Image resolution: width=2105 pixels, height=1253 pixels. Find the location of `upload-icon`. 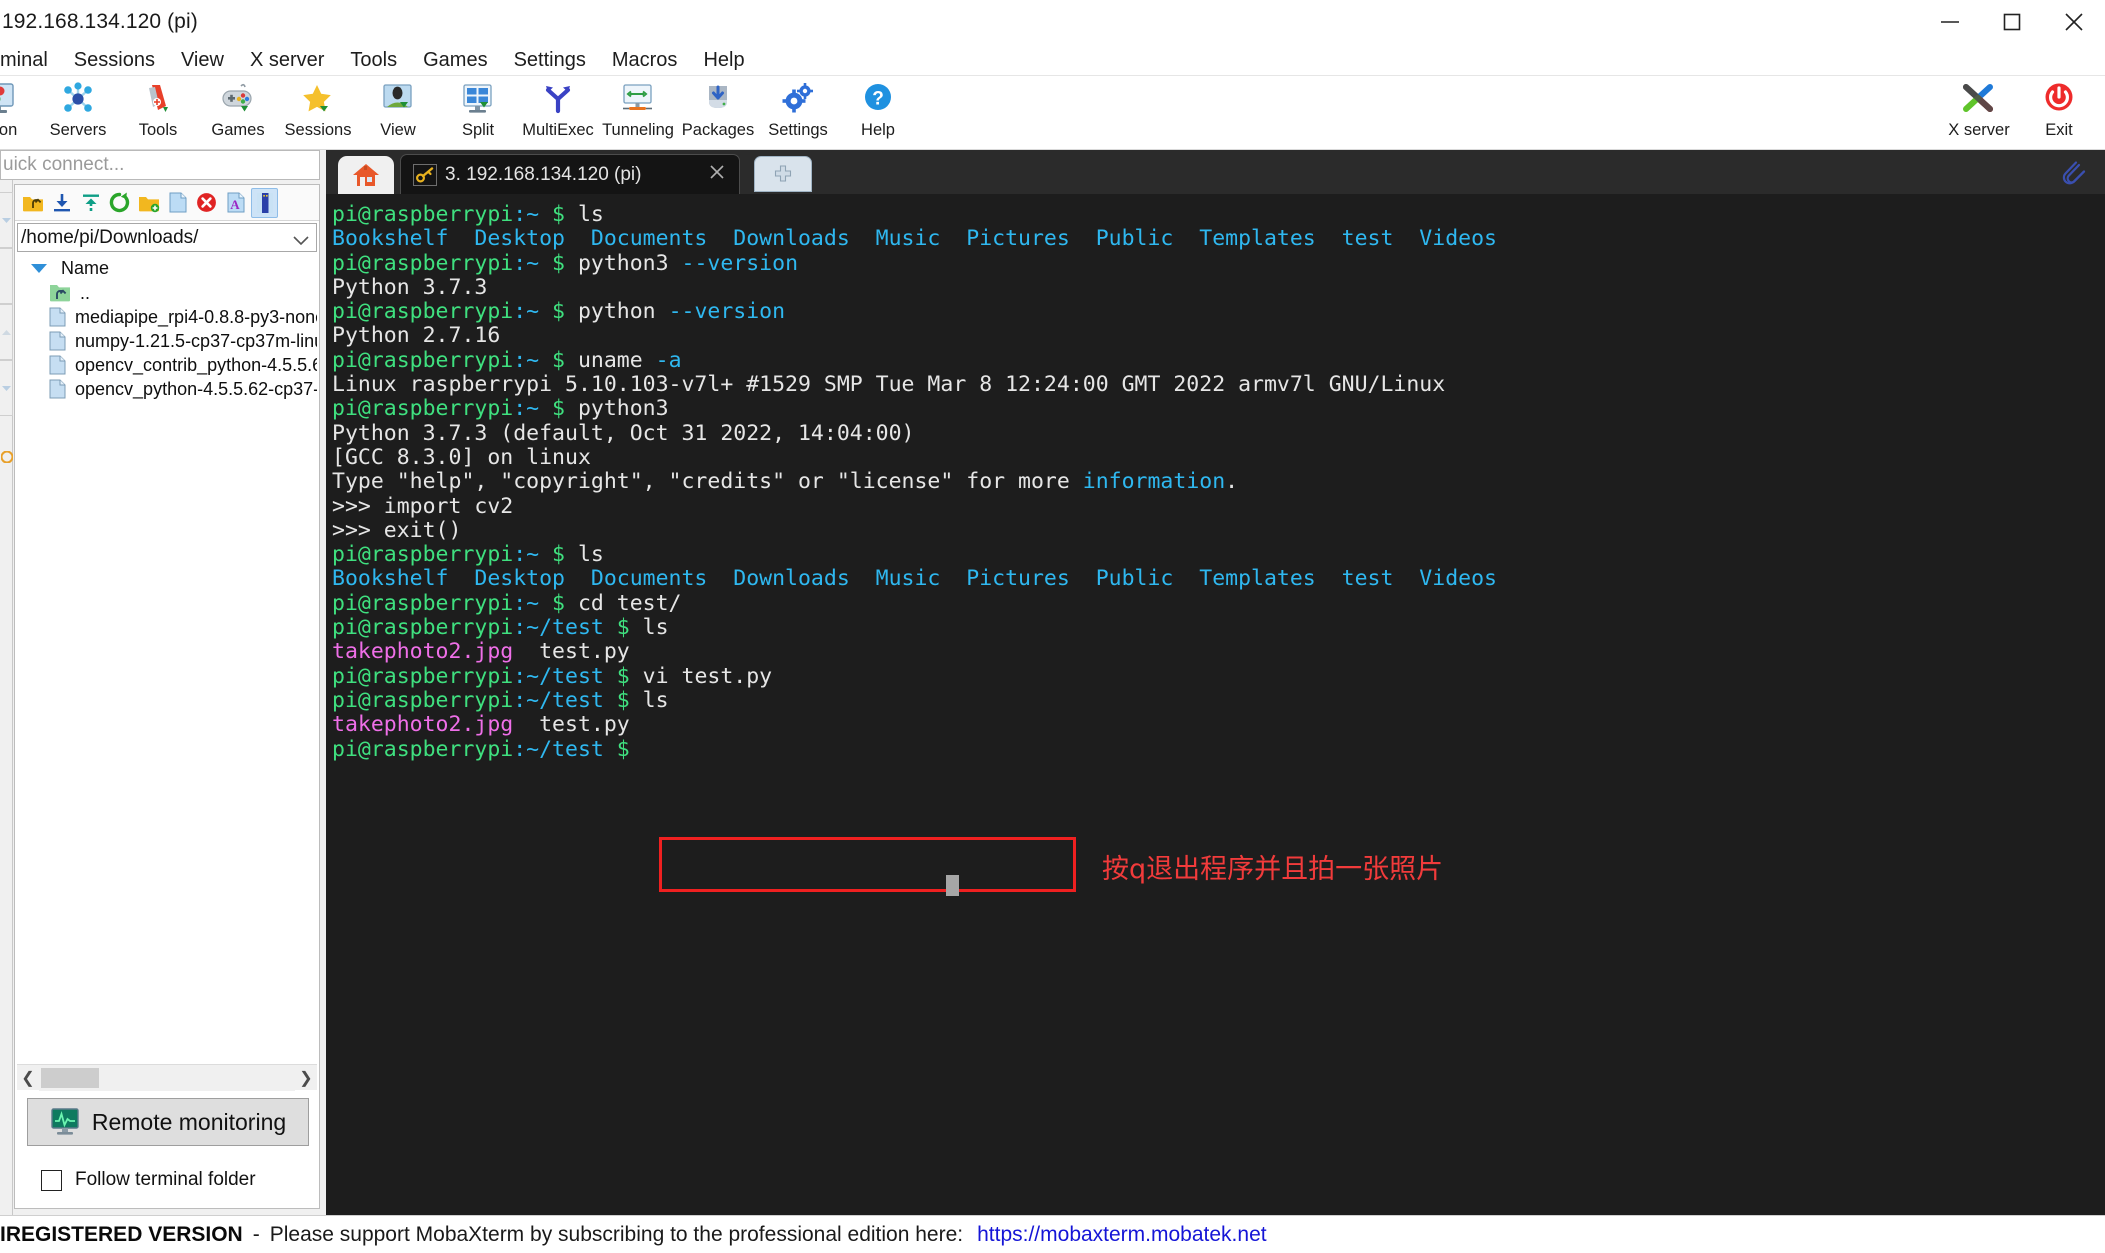

upload-icon is located at coordinates (90, 203).